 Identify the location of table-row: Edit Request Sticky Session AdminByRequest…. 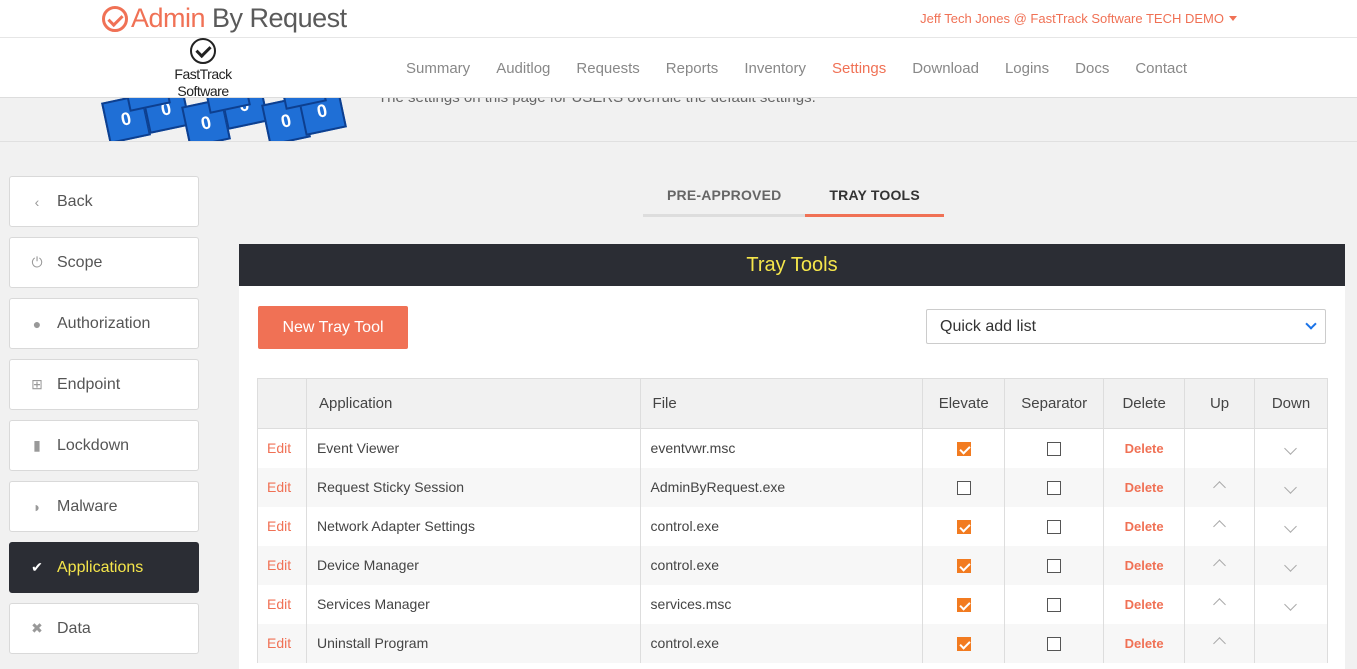
(793, 487).